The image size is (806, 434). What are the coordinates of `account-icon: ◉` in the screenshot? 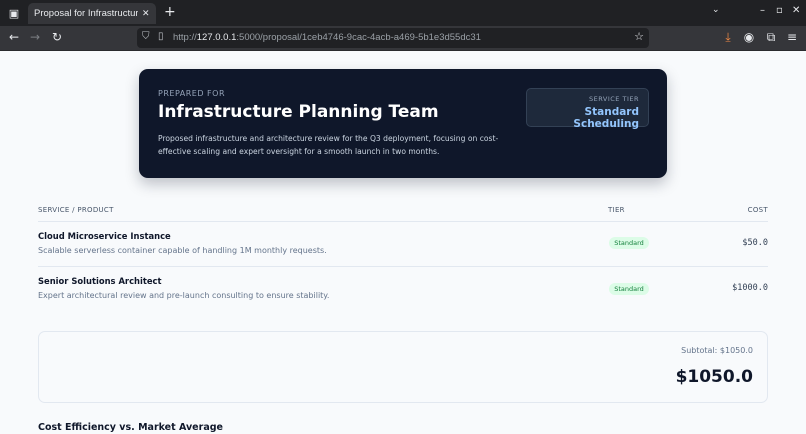 It's located at (749, 37).